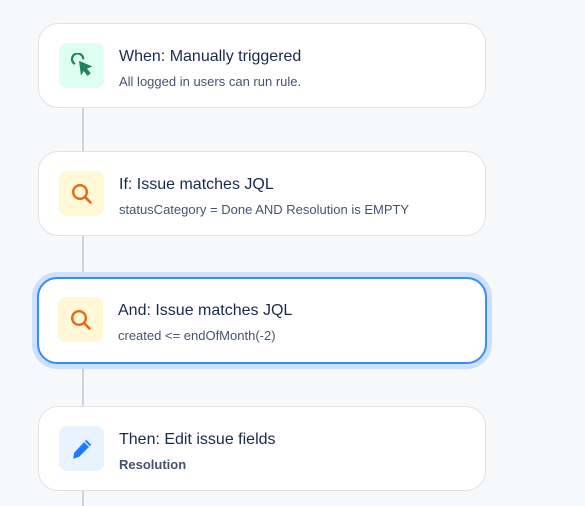 This screenshot has height=506, width=585. I want to click on step-title: And: Issue matches JQL, so click(205, 310).